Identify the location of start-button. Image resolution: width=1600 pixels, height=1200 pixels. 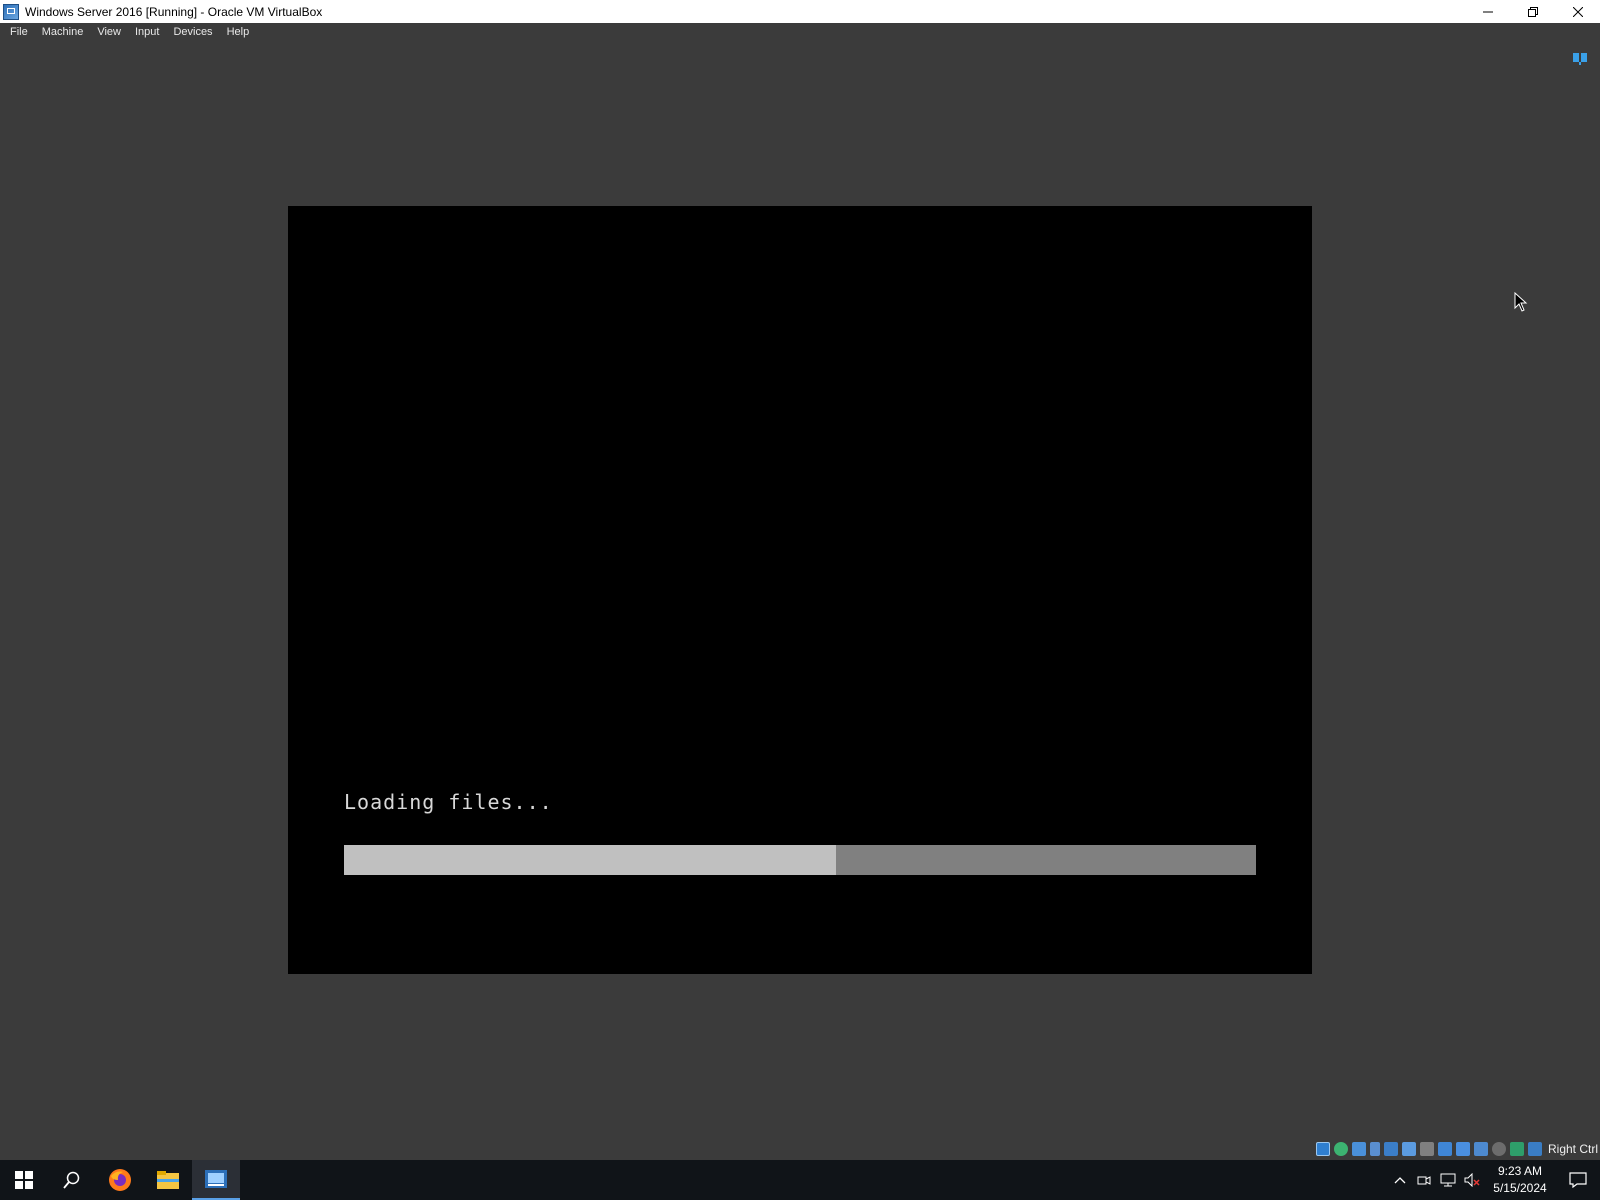
(24, 1180).